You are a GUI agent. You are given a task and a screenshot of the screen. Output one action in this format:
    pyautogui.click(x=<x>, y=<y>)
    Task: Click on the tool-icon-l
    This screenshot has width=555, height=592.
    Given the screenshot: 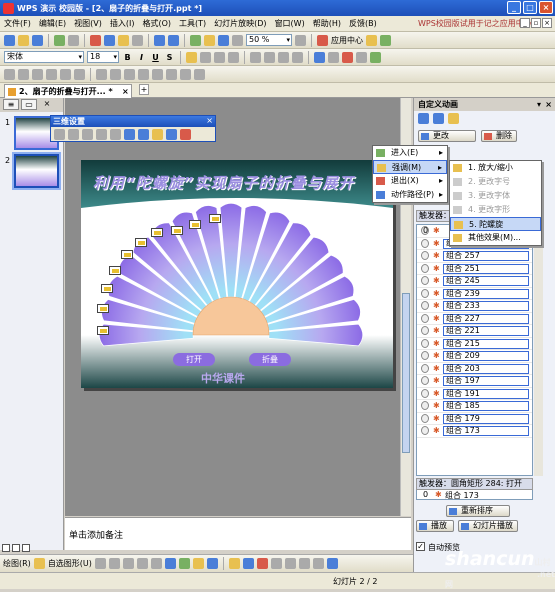 What is the action you would take?
    pyautogui.click(x=171, y=74)
    